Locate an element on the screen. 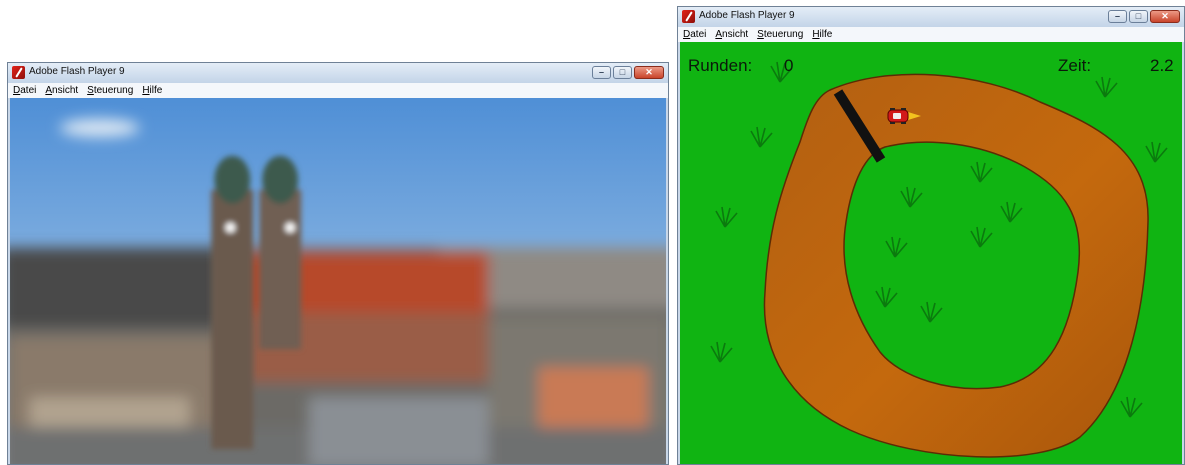 This screenshot has width=1185, height=465. laps-label: Runden: is located at coordinates (720, 65).